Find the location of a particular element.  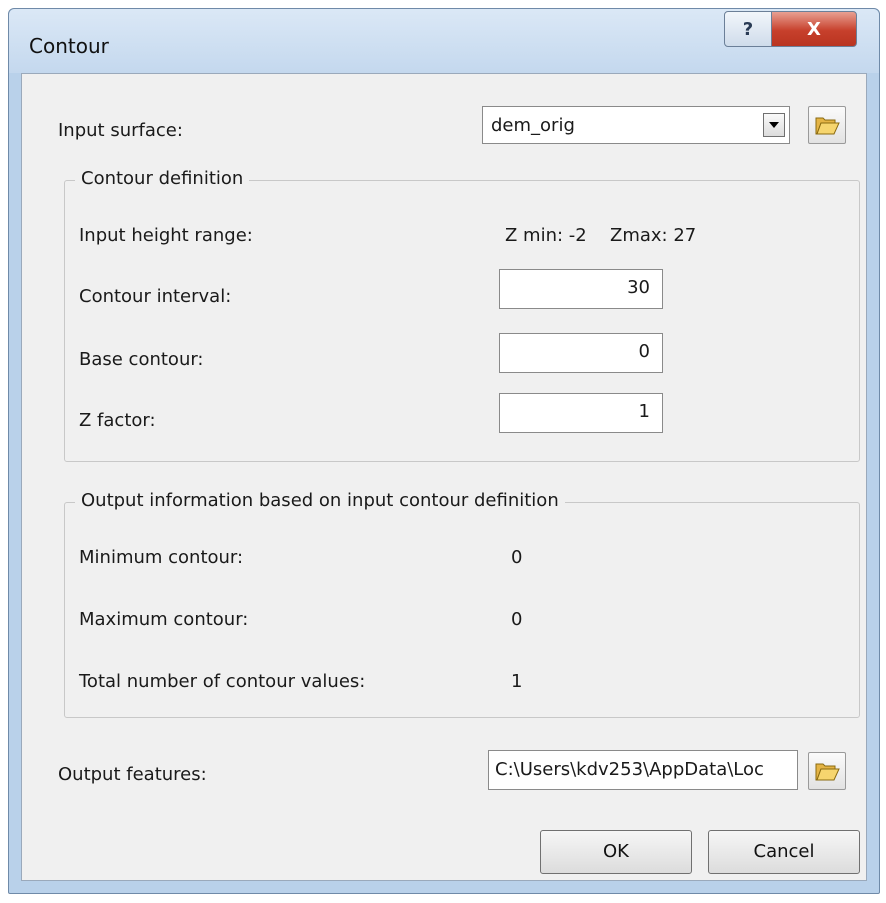

contour-interval-input: 30 is located at coordinates (581, 289).